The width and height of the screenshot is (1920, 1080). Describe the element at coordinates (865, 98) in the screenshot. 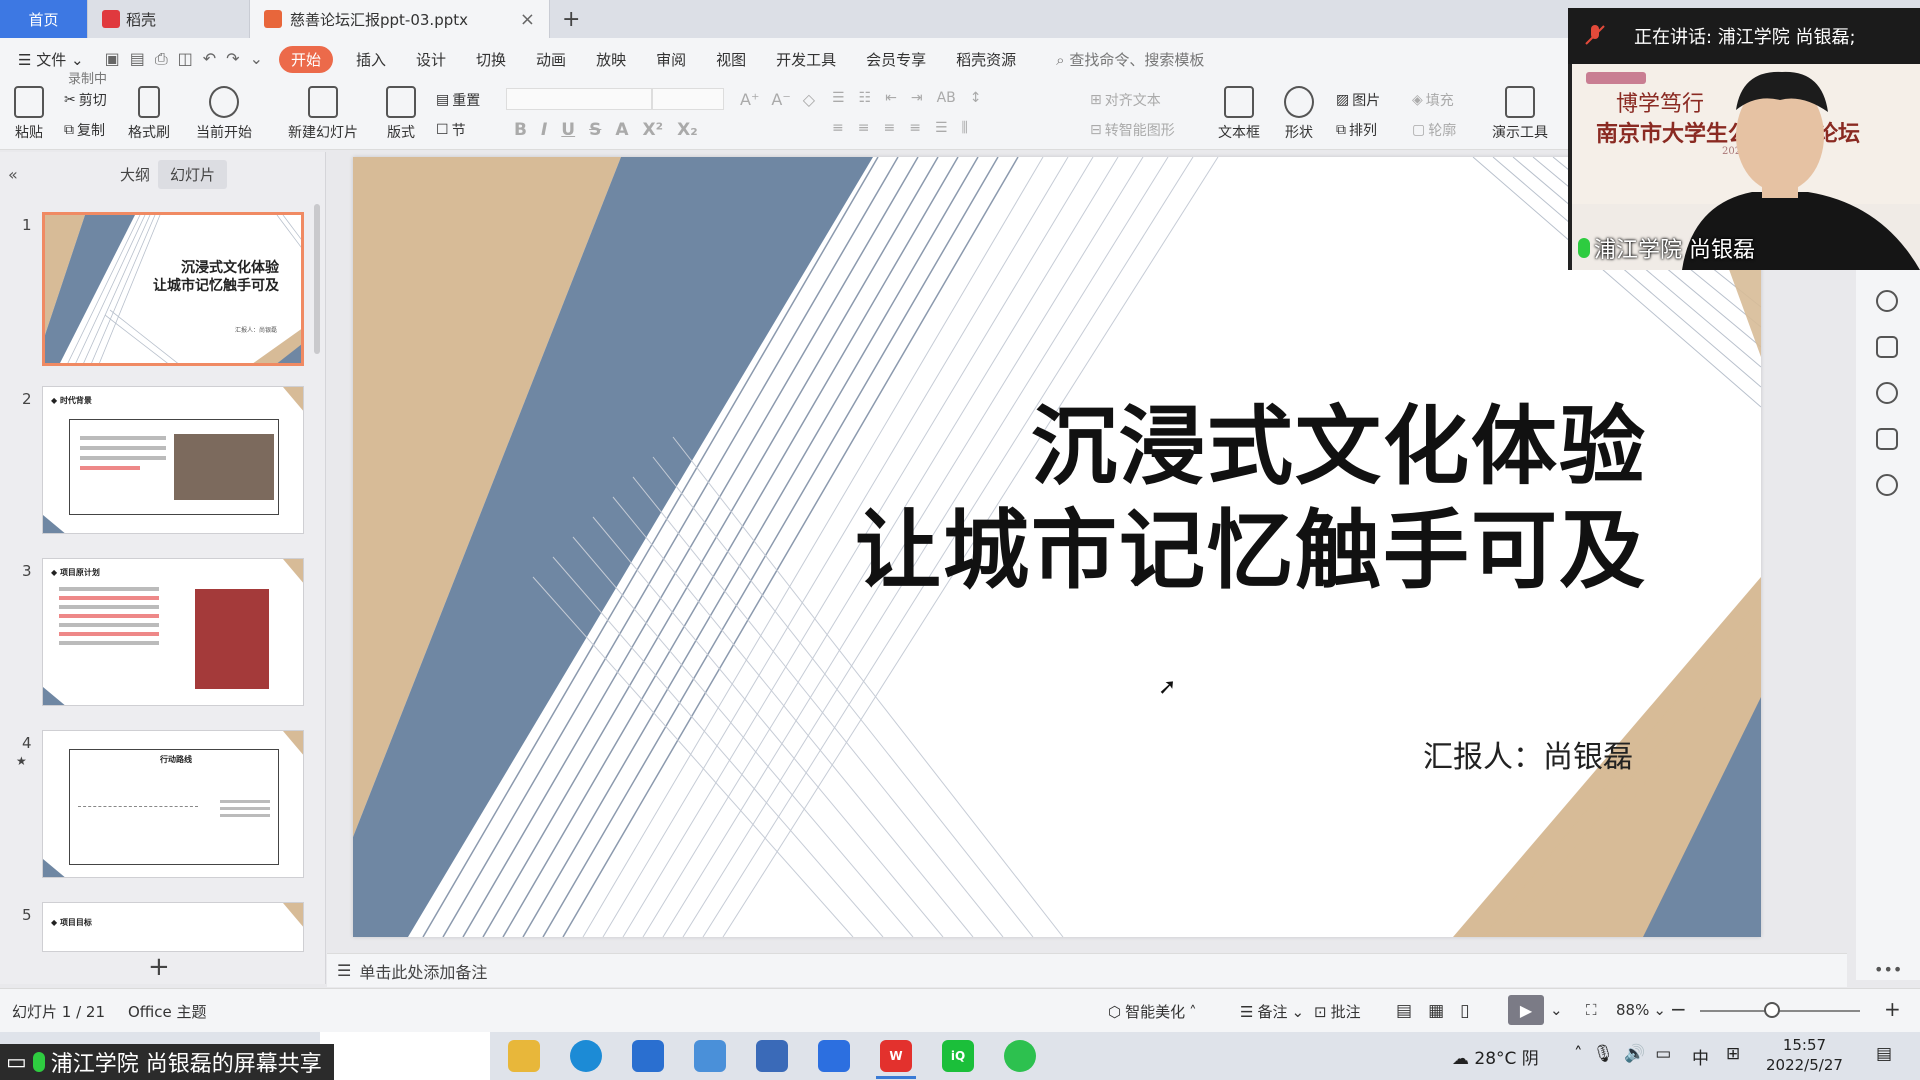

I see `number-list-icon: ☷` at that location.